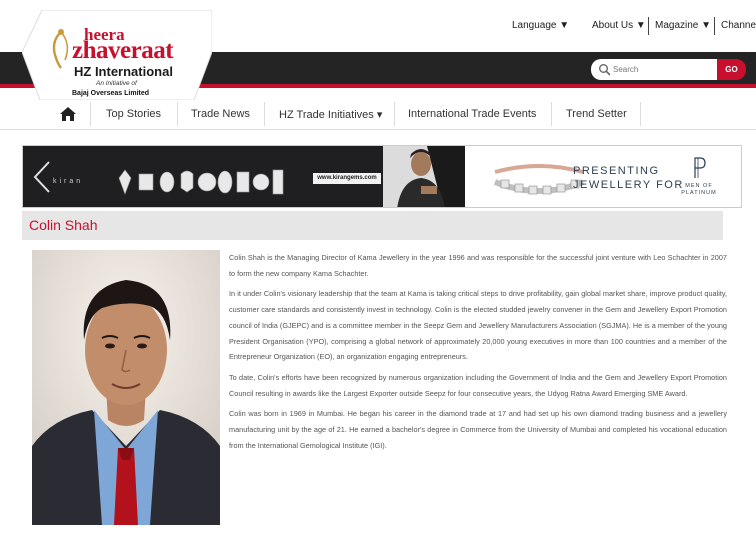 This screenshot has height=536, width=756. What do you see at coordinates (700, 167) in the screenshot?
I see `platinum-p-icon` at bounding box center [700, 167].